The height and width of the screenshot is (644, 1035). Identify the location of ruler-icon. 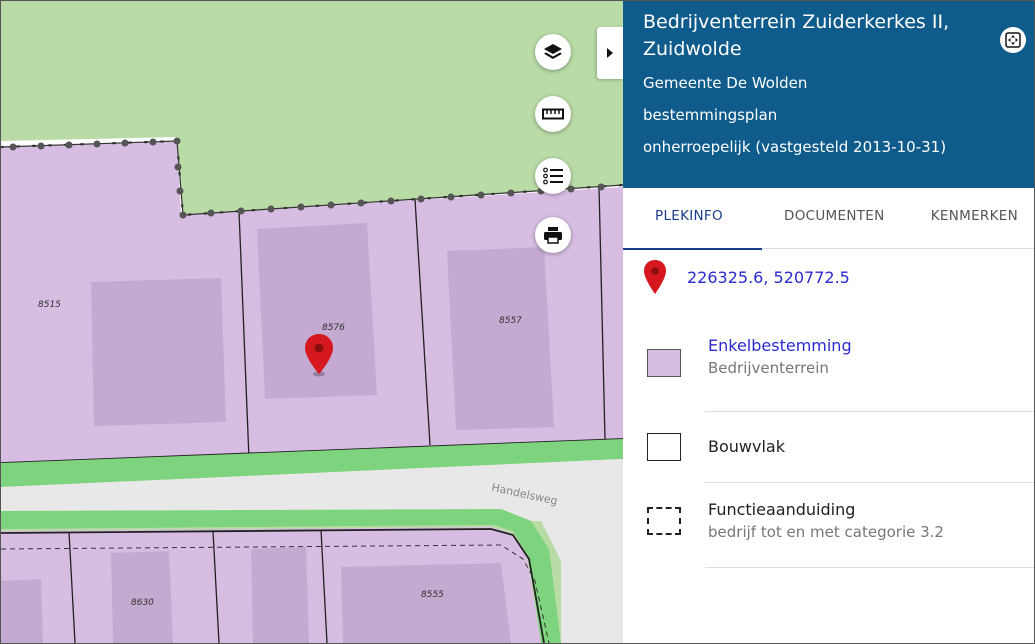
(553, 114).